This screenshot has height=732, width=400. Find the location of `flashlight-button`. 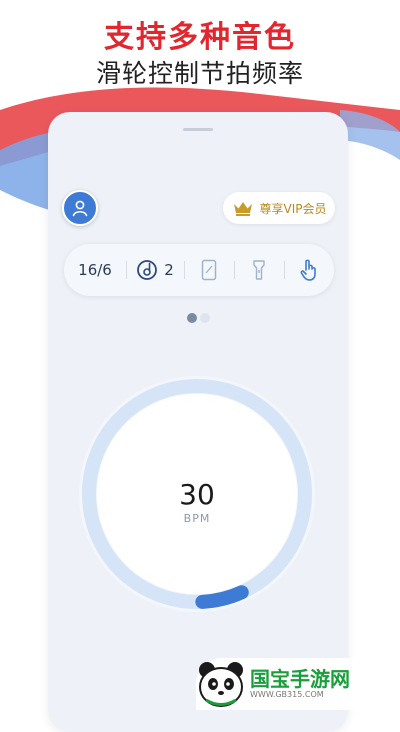

flashlight-button is located at coordinates (259, 270).